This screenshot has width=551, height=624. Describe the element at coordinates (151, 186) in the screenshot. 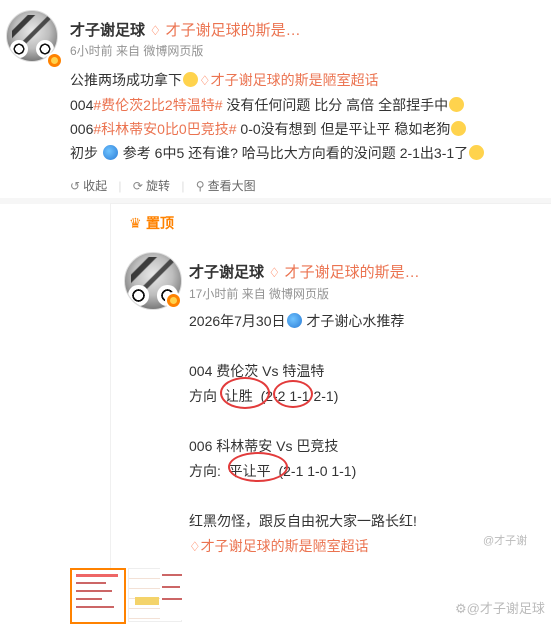

I see `rotate-button: ⟳ 旋转` at that location.